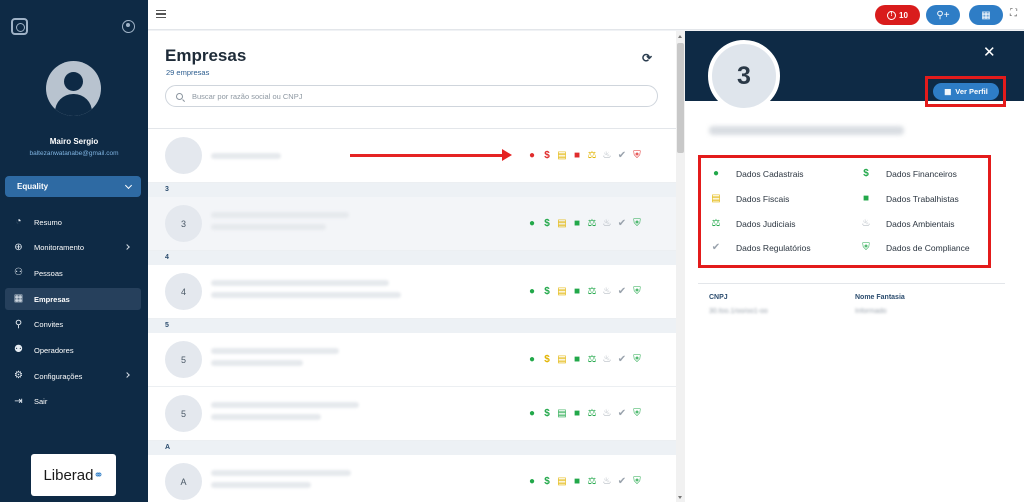 The height and width of the screenshot is (502, 1024). I want to click on sidebar-item-sair: ⇥ Sair, so click(73, 402).